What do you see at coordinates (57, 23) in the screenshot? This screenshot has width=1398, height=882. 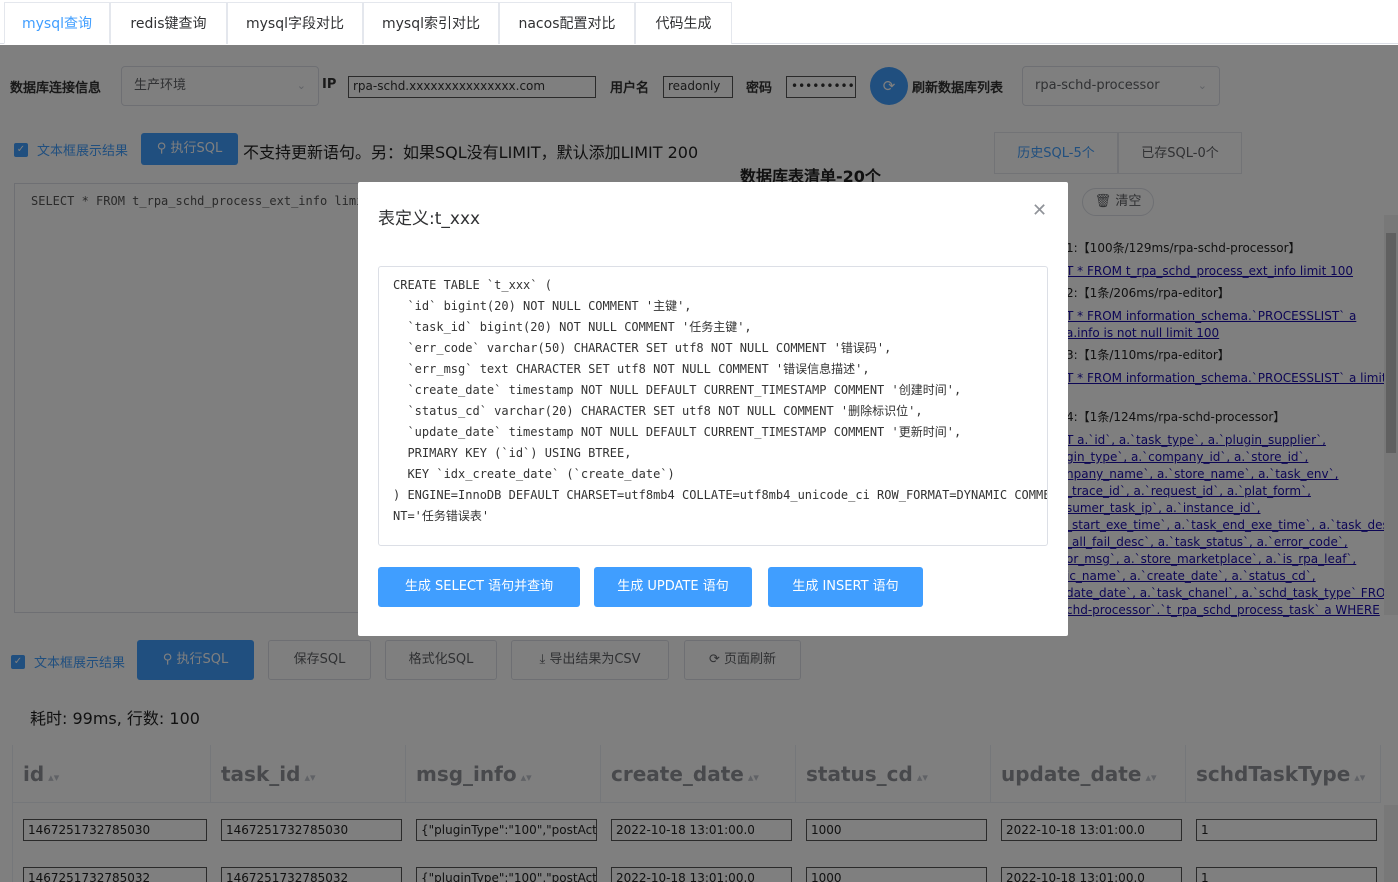 I see `tab-mysql-query: mysql查询` at bounding box center [57, 23].